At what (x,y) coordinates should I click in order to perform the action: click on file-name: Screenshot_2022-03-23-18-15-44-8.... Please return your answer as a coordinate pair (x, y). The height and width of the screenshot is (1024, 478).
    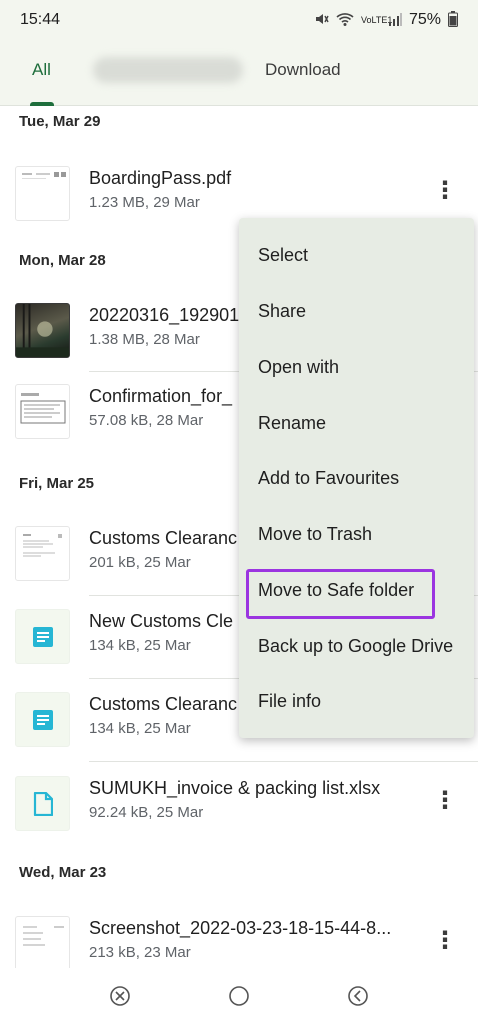
    Looking at the image, I should click on (240, 928).